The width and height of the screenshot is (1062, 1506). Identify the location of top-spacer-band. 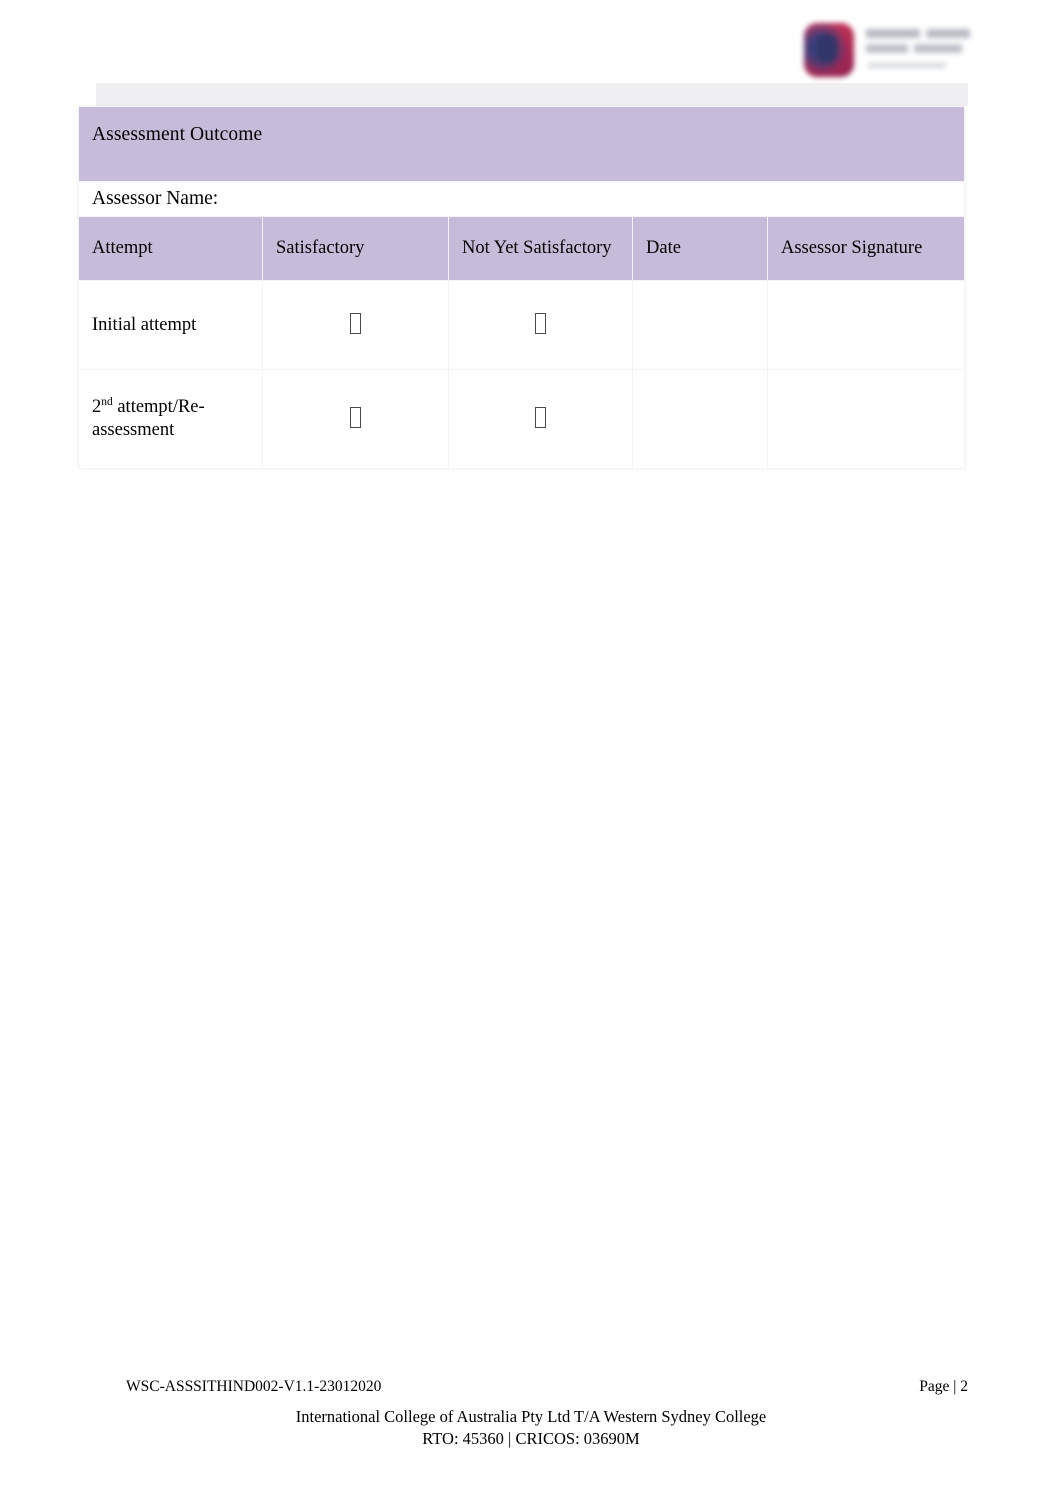
(532, 94).